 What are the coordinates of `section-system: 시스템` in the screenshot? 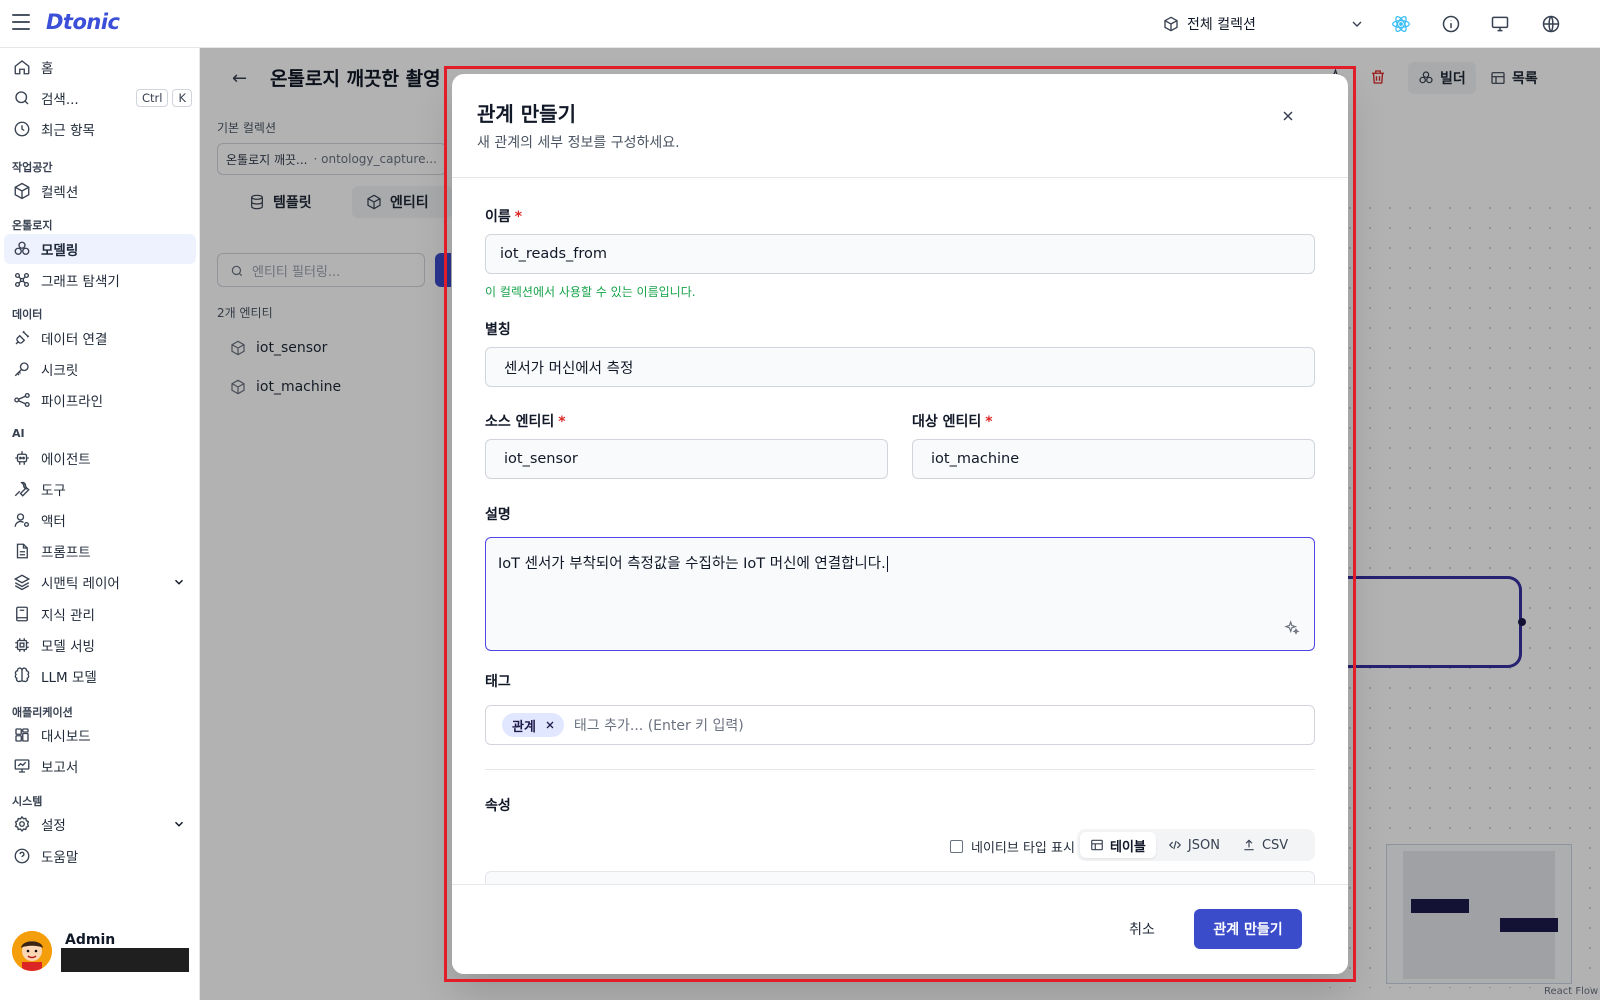 It's located at (27, 801).